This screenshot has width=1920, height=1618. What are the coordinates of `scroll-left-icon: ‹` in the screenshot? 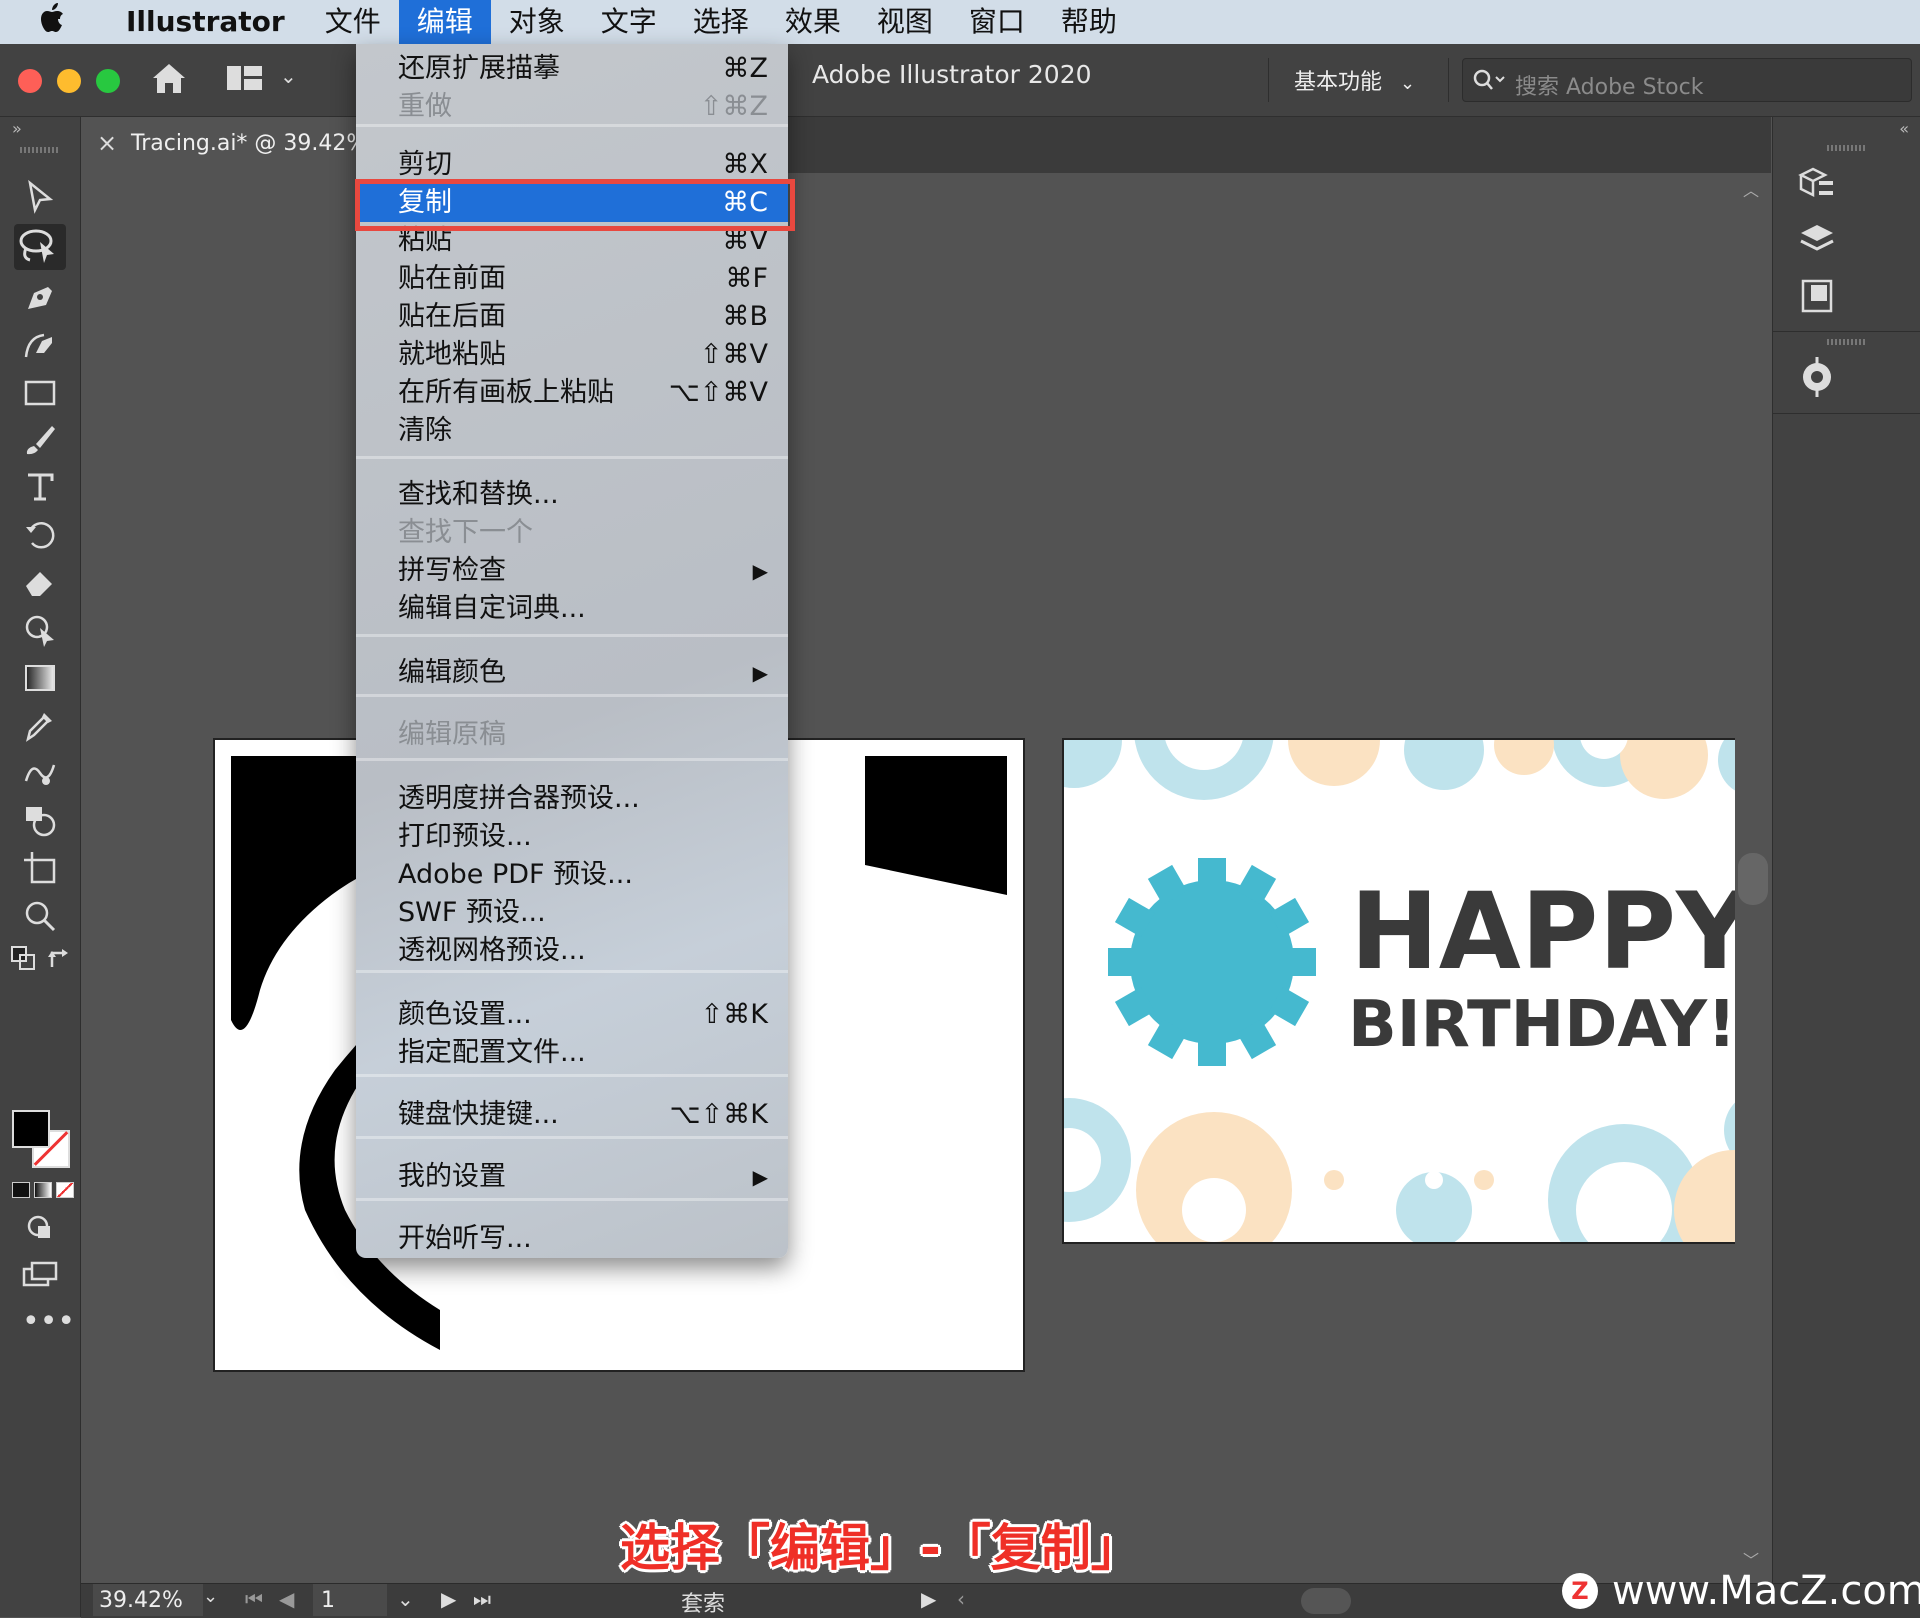 It's located at (961, 1599).